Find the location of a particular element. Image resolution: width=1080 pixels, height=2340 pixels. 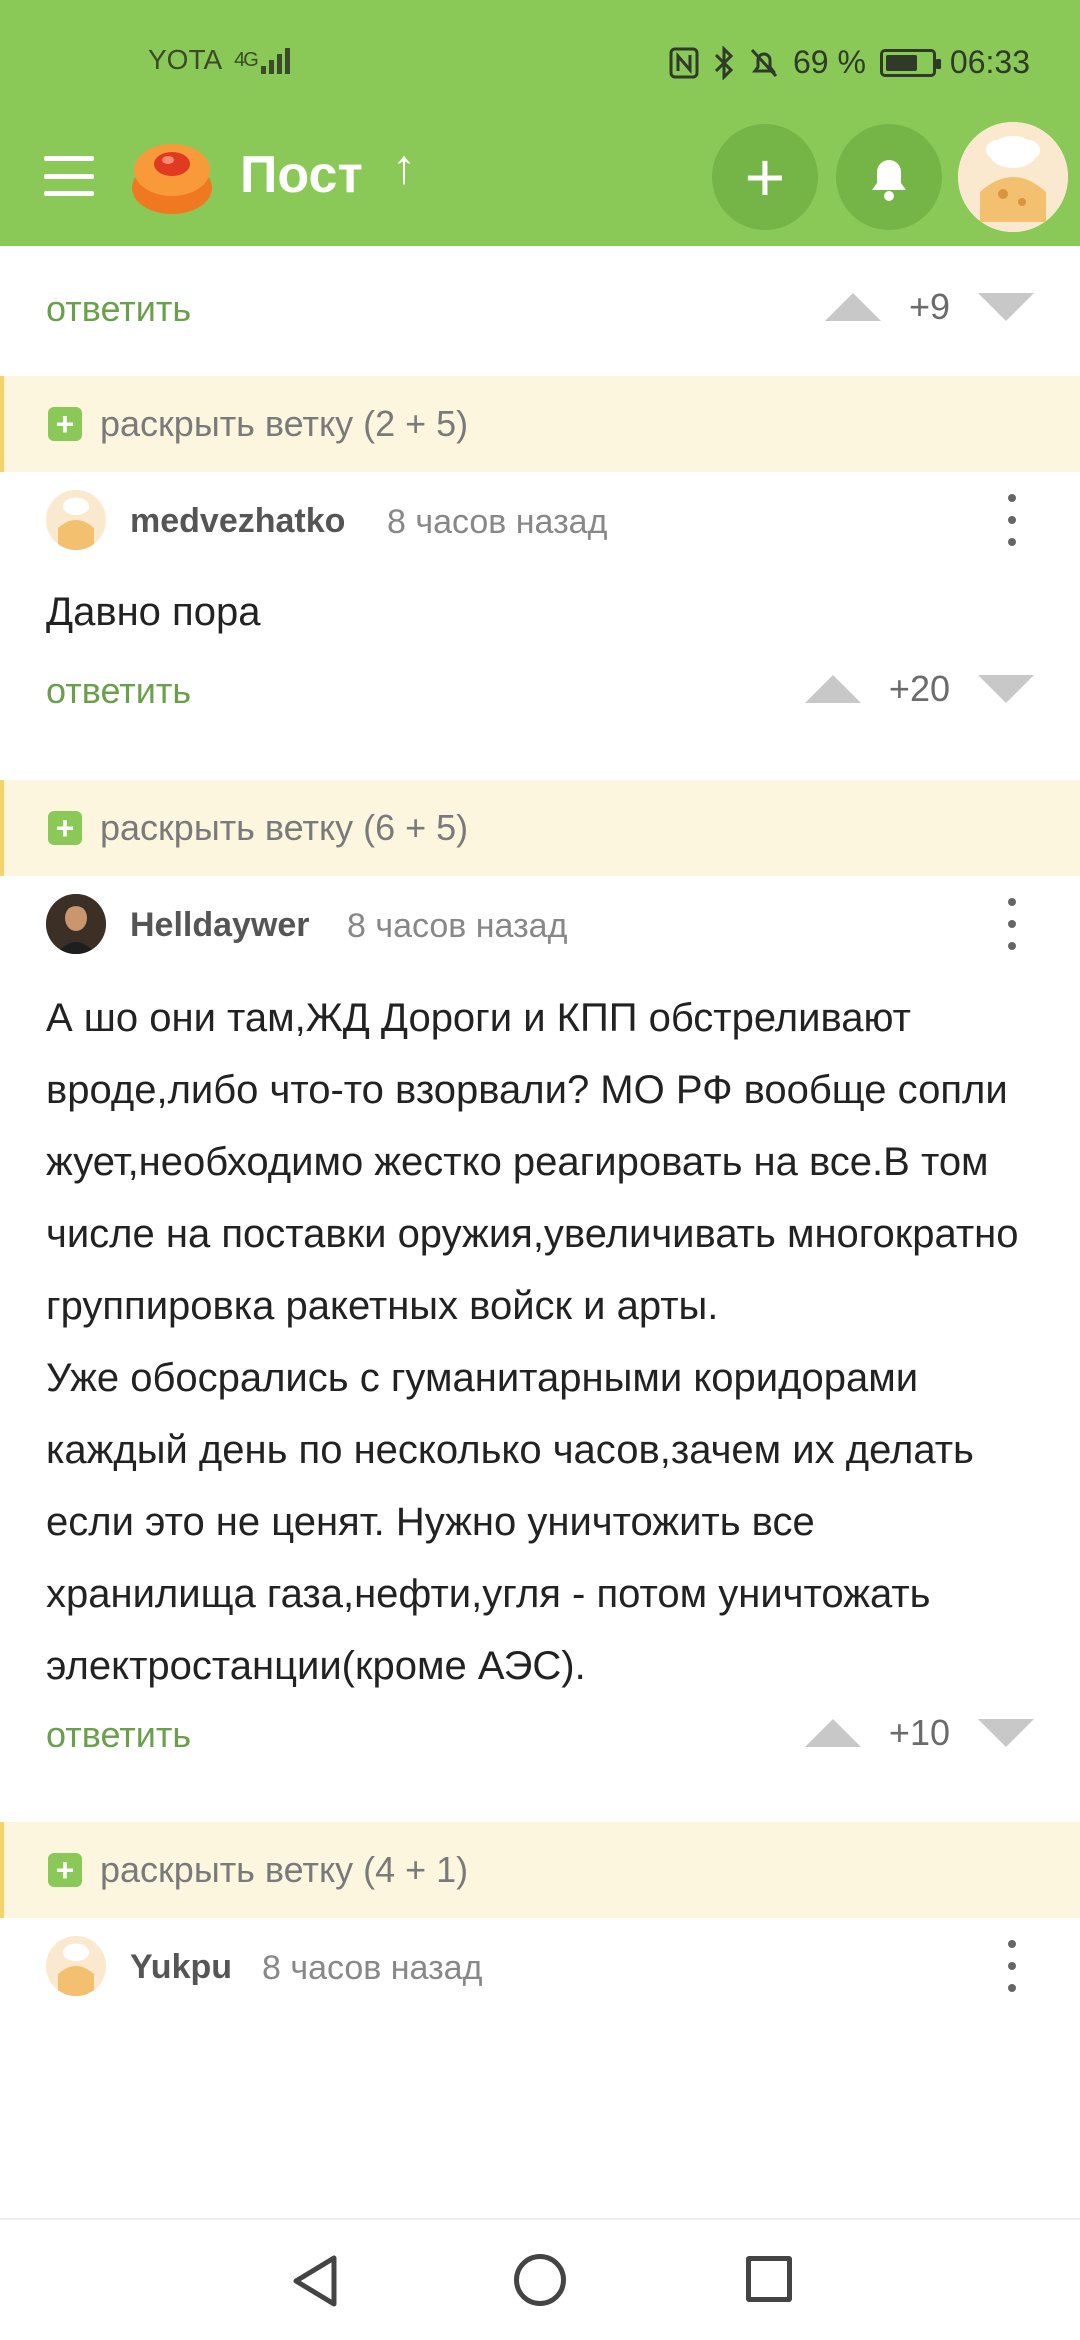

notifications-button is located at coordinates (889, 177).